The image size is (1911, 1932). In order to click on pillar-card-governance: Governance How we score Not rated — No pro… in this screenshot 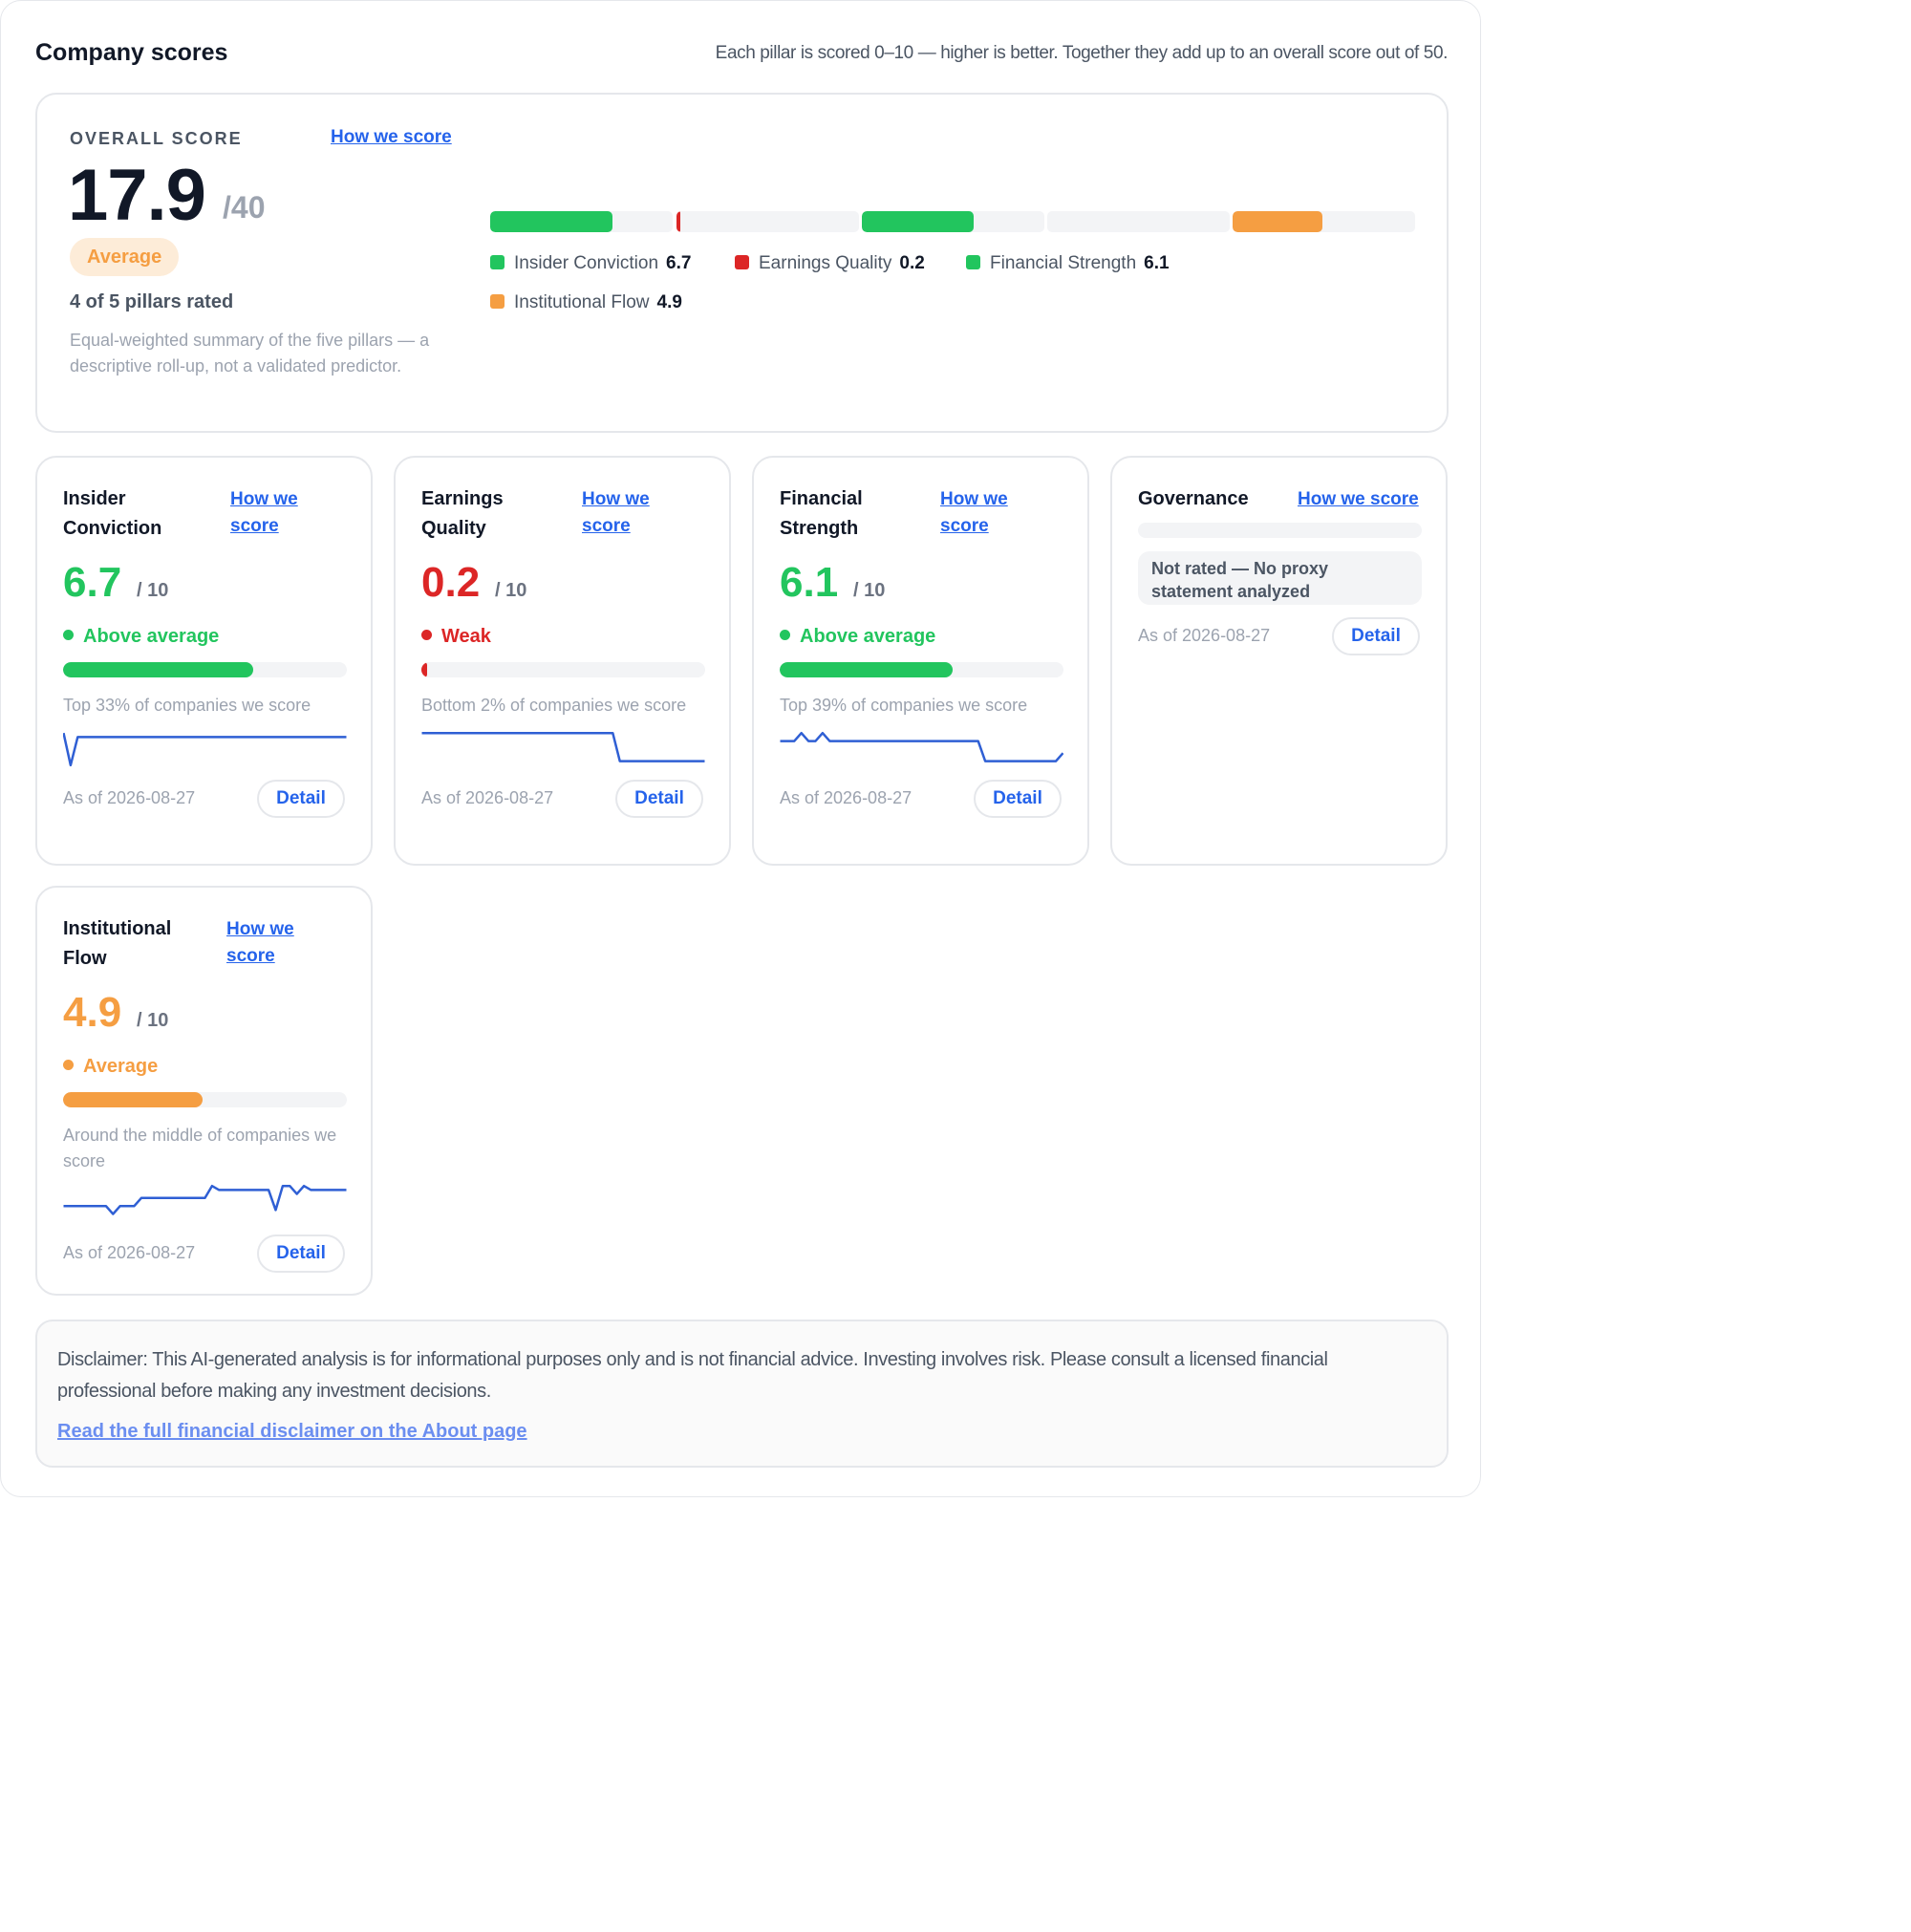, I will do `click(1279, 661)`.